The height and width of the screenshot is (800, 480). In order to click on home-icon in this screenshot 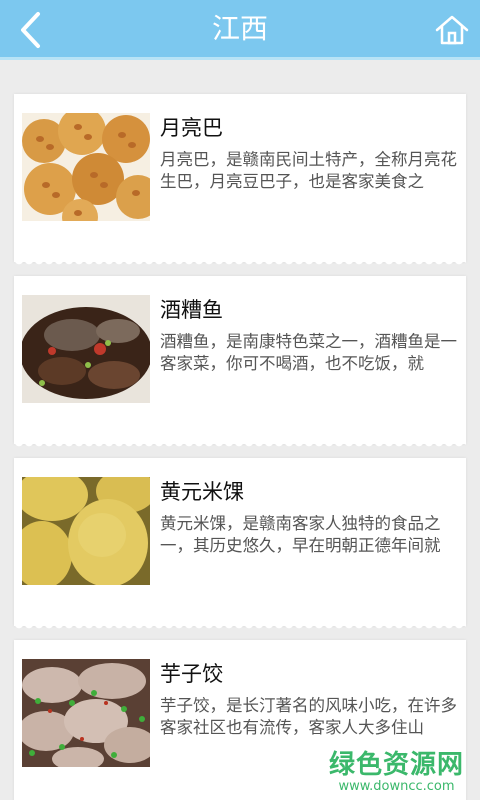, I will do `click(452, 30)`.